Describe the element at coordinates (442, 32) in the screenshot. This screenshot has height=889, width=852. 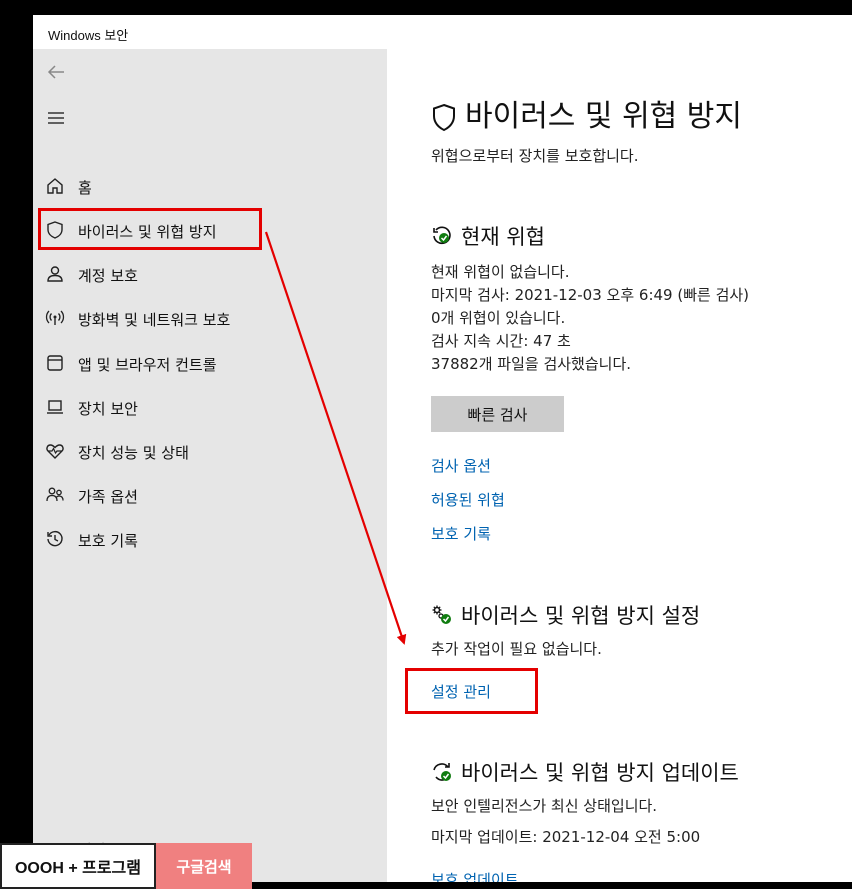
I see `title-bar: Windows 보안` at that location.